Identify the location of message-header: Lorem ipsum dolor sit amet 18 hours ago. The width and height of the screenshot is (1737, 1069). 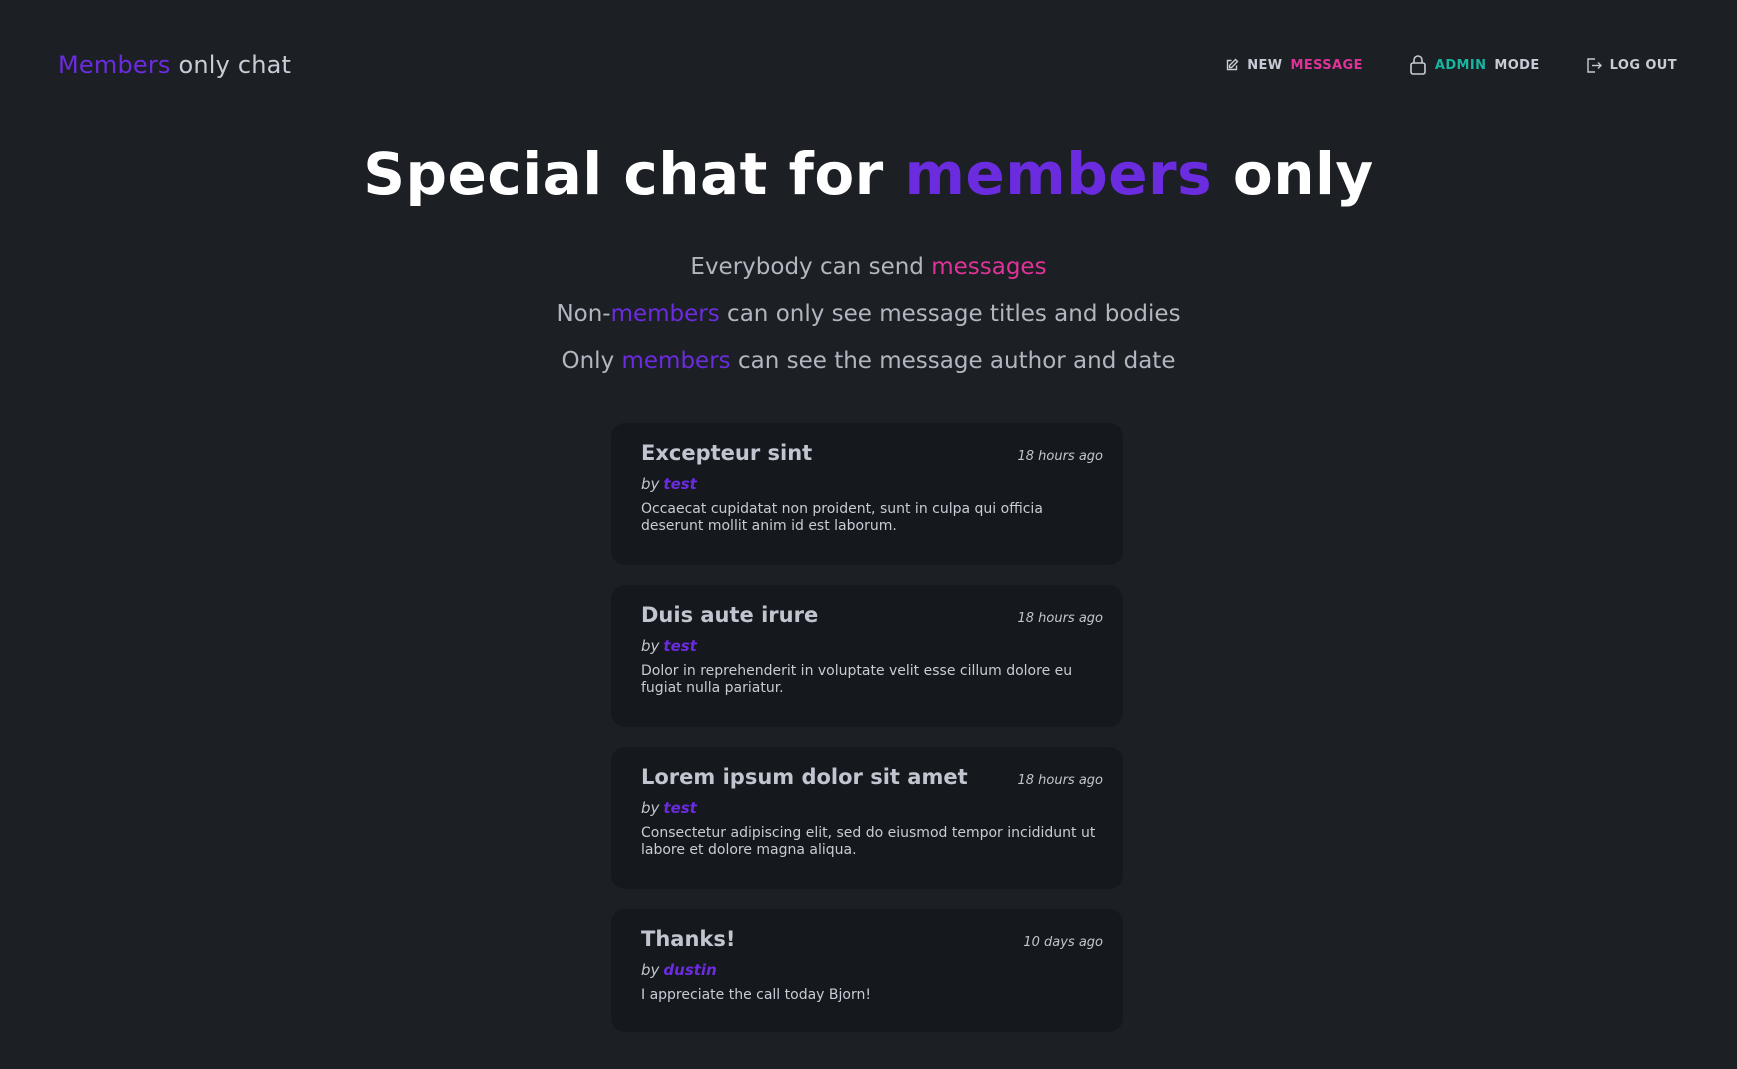
(872, 777).